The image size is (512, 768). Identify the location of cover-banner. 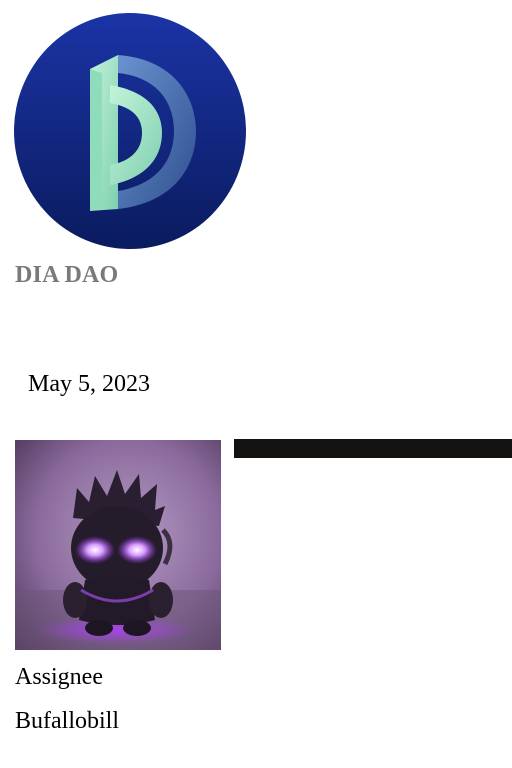
(373, 448).